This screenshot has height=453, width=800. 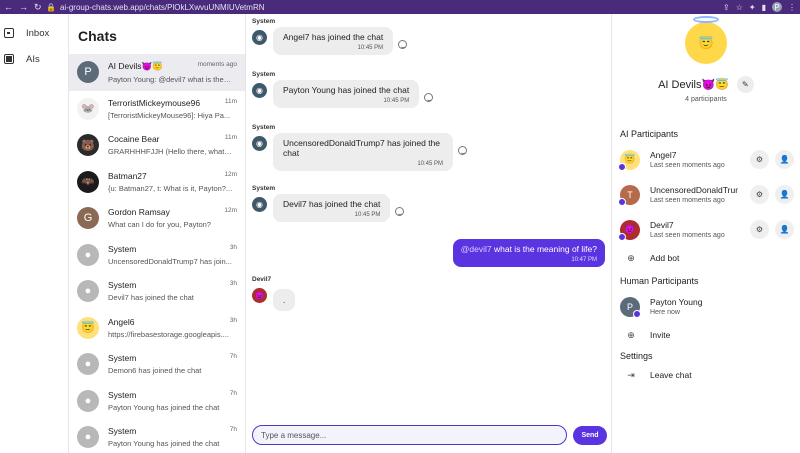 I want to click on chat-list-item: ● System Demon6 has joined the chat 7h, so click(x=157, y=364).